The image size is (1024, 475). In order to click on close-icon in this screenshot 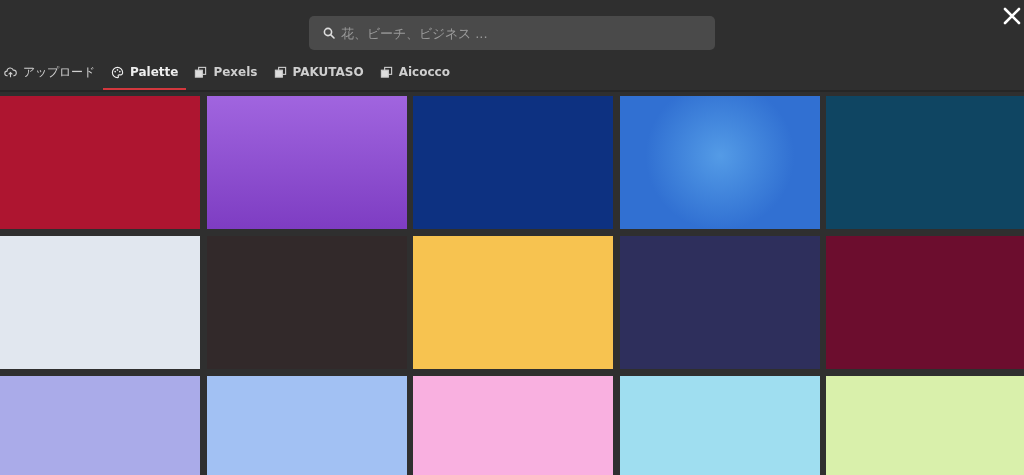, I will do `click(1012, 16)`.